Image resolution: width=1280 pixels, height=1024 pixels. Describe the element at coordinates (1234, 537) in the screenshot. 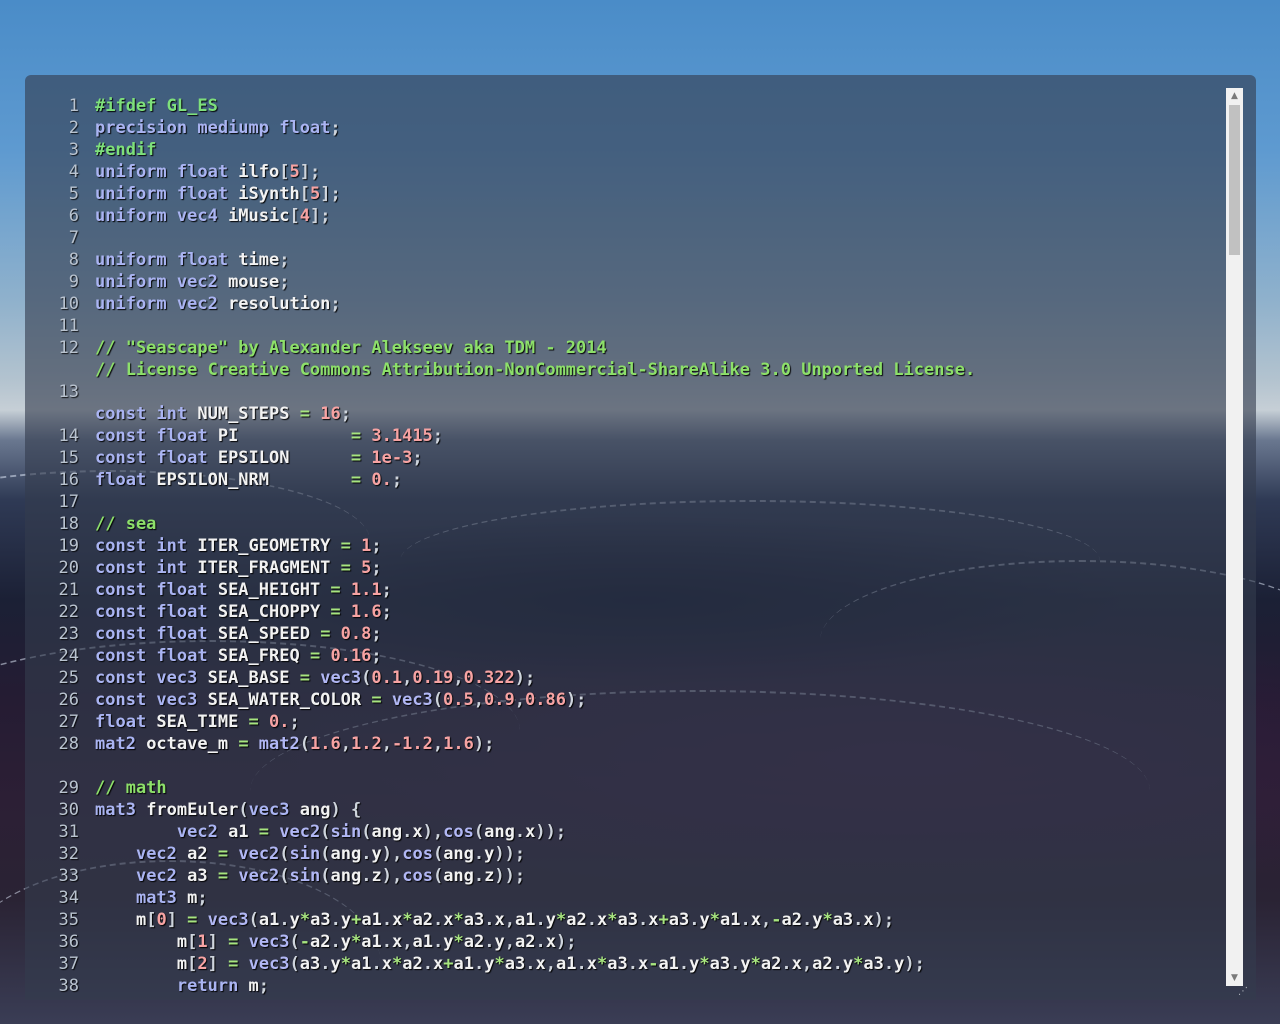

I see `vertical-scrollbar: ▲ ▼` at that location.